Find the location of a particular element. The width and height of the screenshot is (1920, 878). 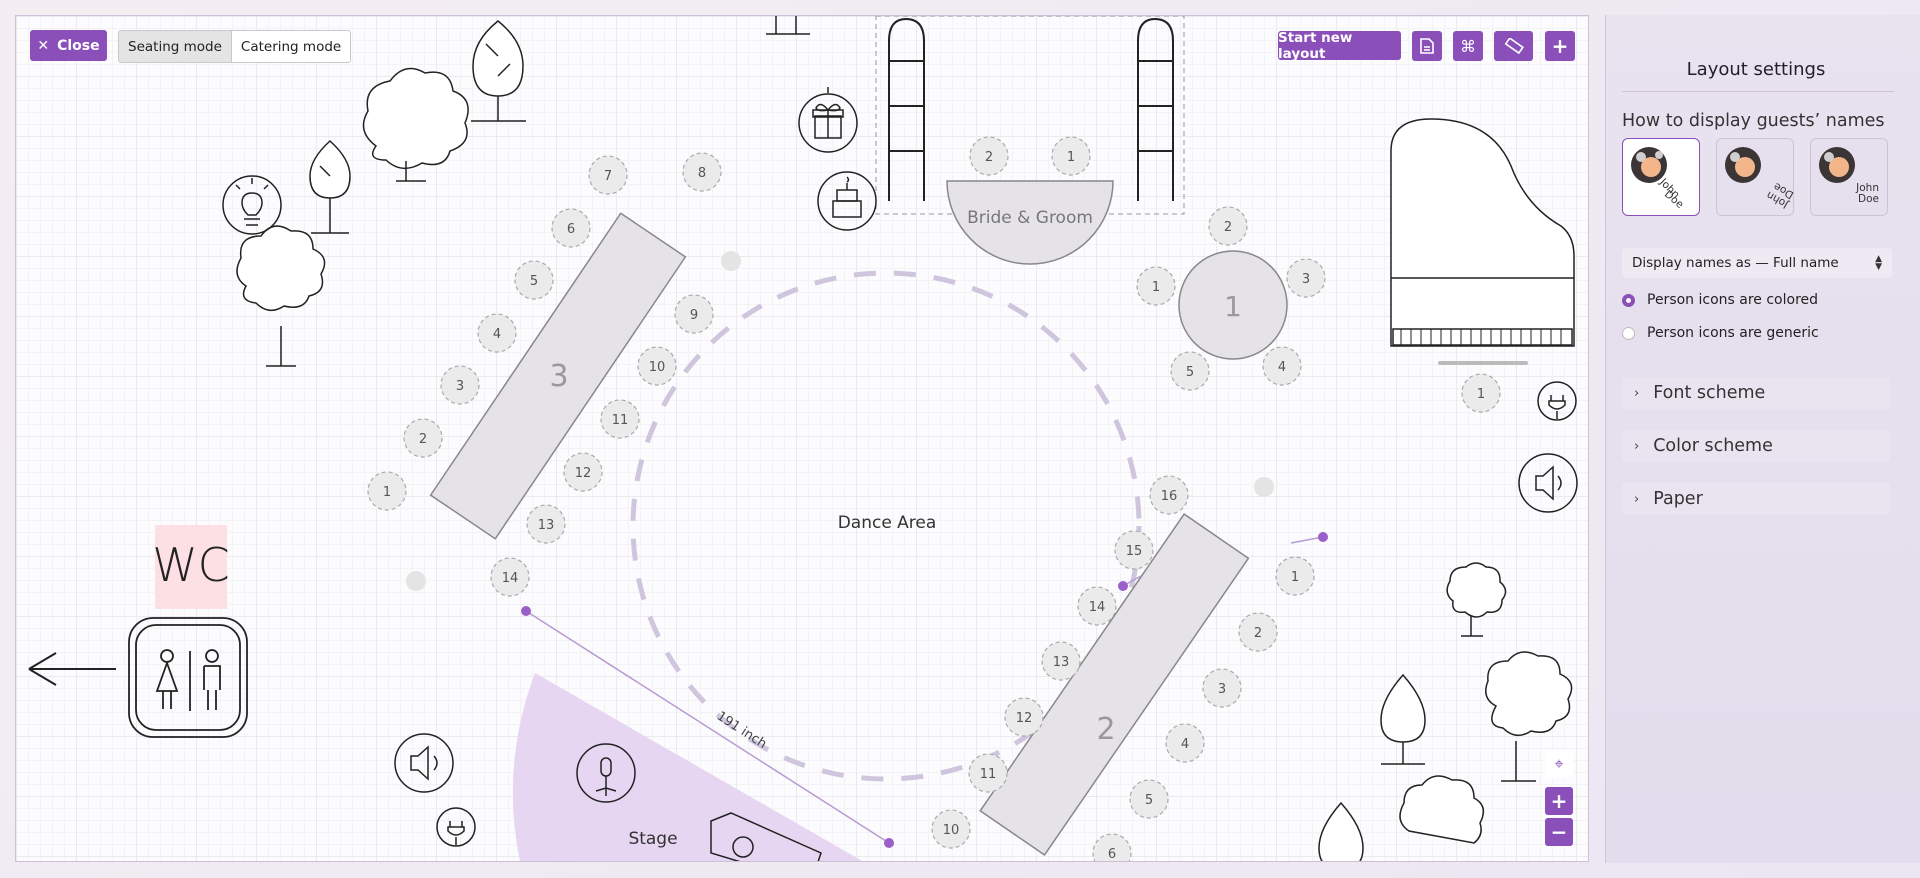

gift-icon is located at coordinates (828, 120).